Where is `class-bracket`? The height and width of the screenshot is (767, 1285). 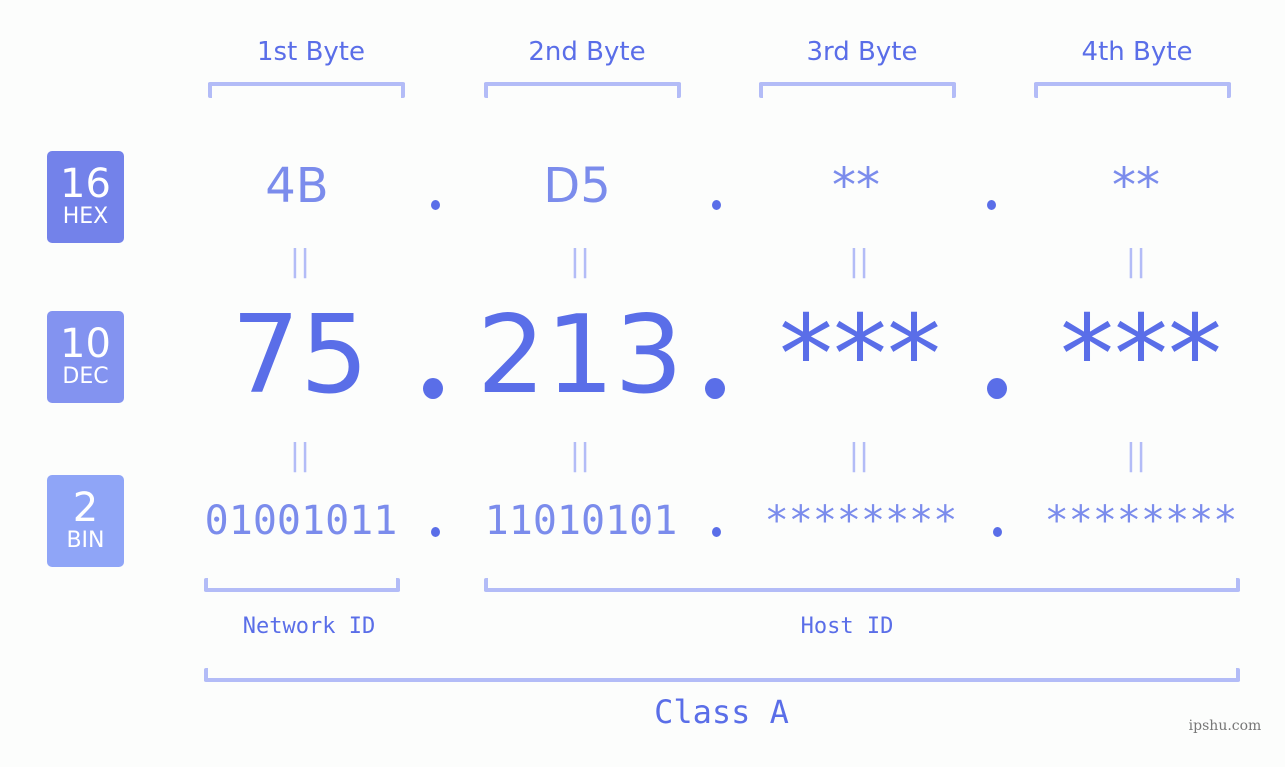
class-bracket is located at coordinates (722, 675).